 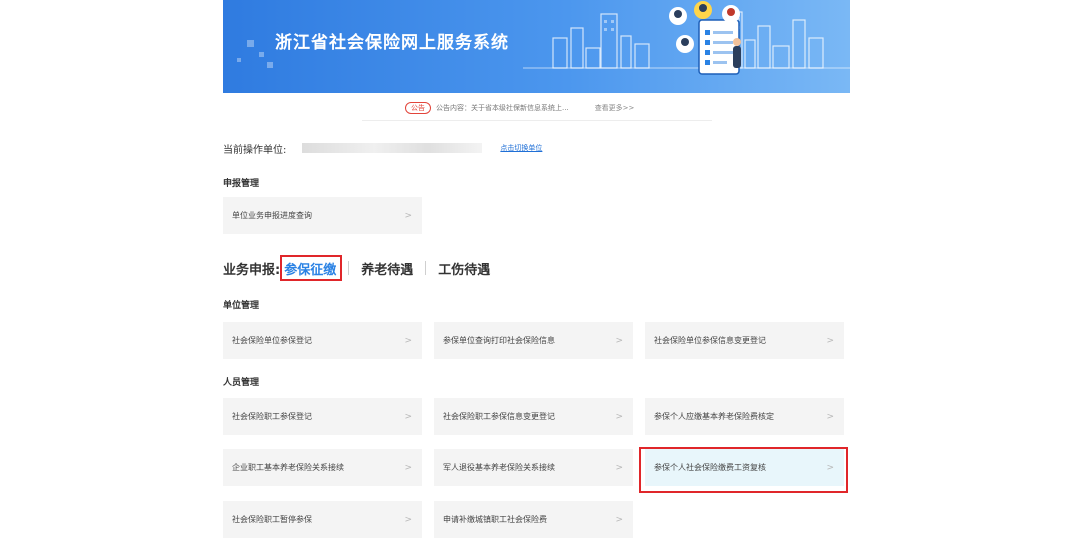 What do you see at coordinates (322, 340) in the screenshot?
I see `card-unit-register: 社会保险单位参保登记 >` at bounding box center [322, 340].